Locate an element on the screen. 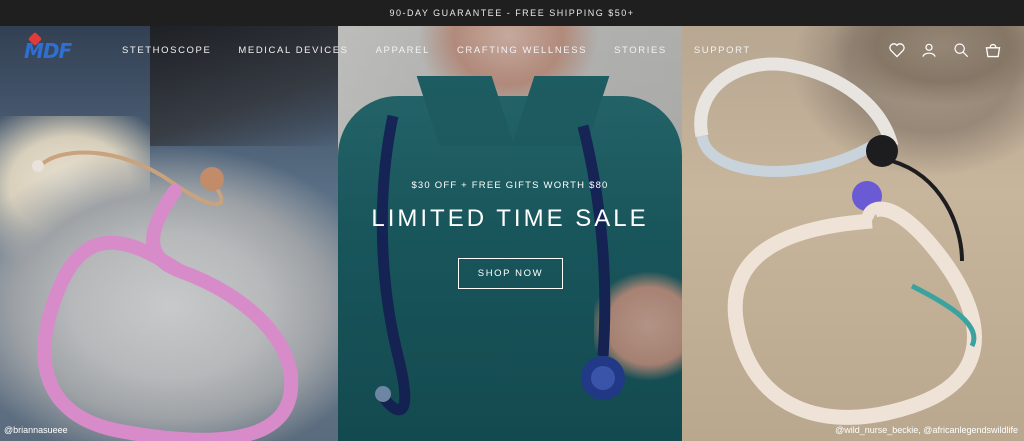 The width and height of the screenshot is (1024, 441). shop-now-button: SHOP NOW is located at coordinates (510, 273).